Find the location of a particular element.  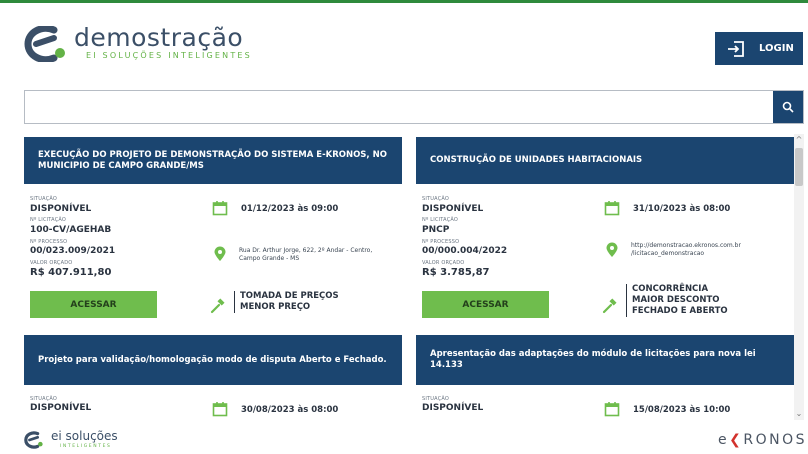

footer-tagline: INTELIGENTES is located at coordinates (86, 446).